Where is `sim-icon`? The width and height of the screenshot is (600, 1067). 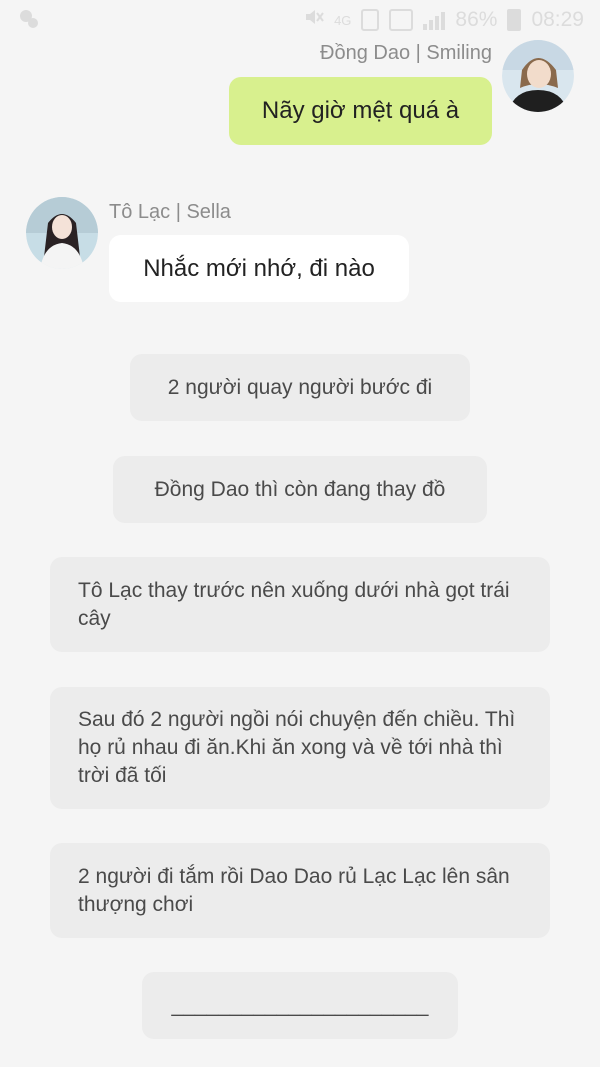
sim-icon is located at coordinates (370, 20).